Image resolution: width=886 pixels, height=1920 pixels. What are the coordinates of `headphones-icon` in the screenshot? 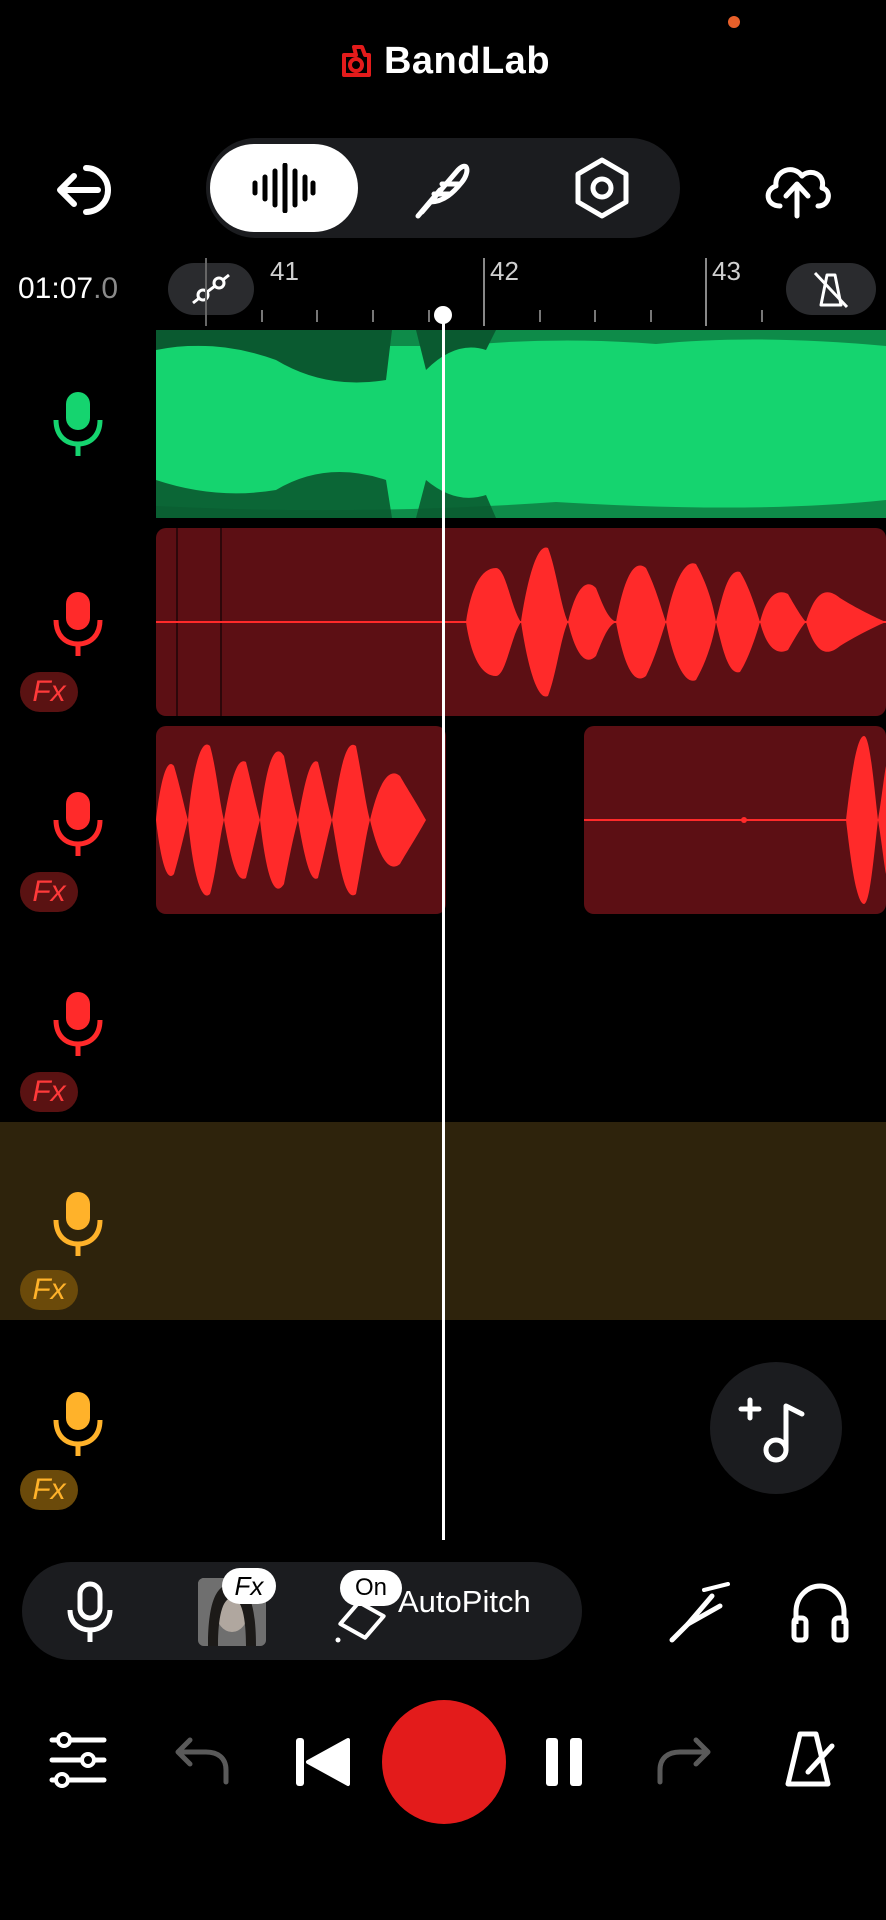 It's located at (820, 1613).